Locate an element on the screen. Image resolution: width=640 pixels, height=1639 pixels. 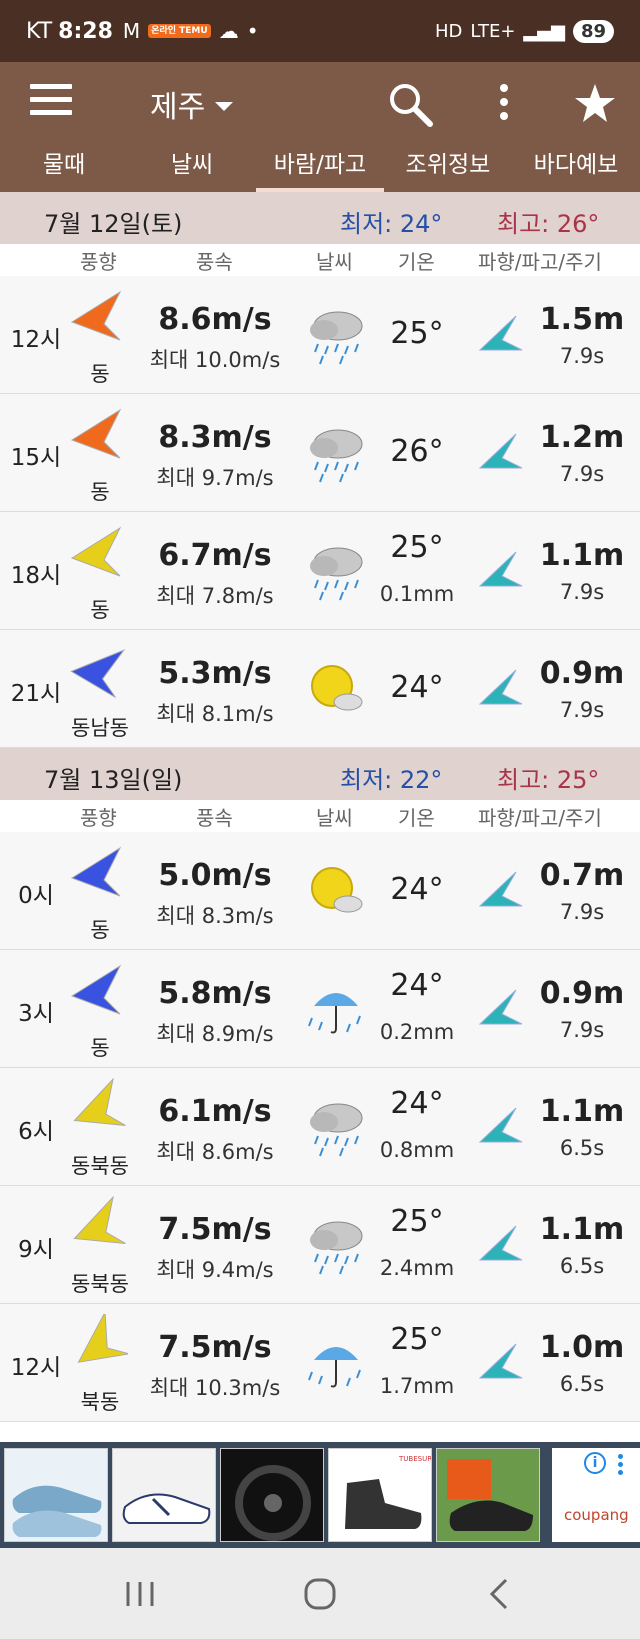
wind-direction: 북동 is located at coordinates (100, 1402).